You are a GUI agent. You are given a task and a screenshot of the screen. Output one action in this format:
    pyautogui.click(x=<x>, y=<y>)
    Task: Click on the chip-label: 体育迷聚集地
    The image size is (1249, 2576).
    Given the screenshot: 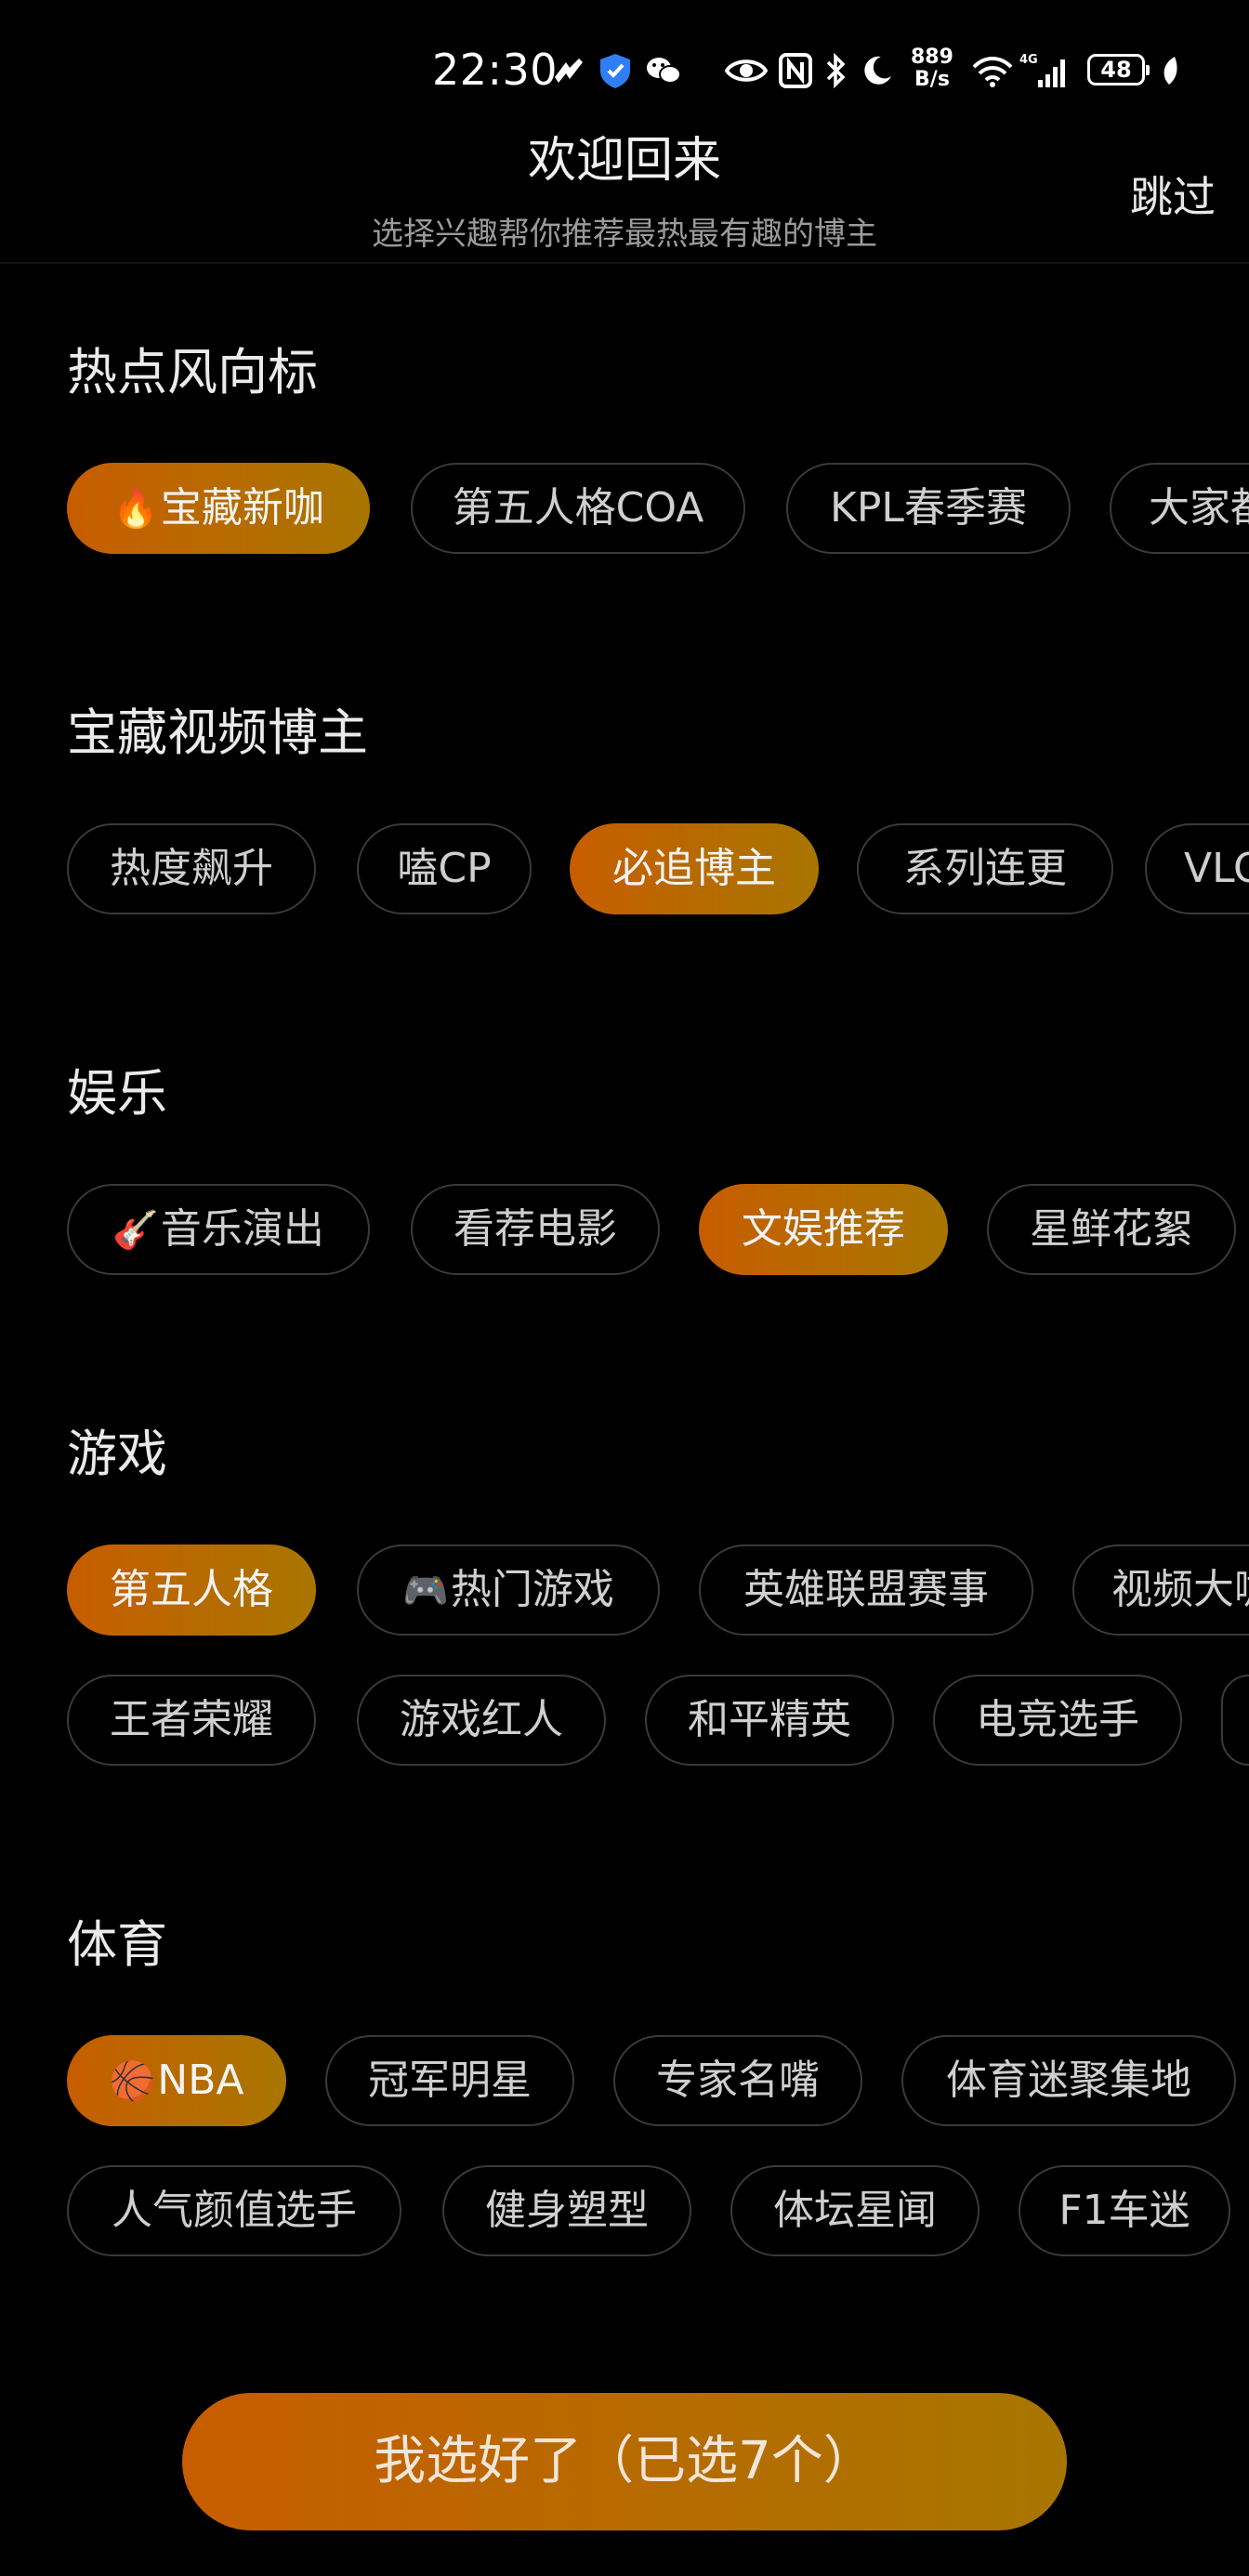 What is the action you would take?
    pyautogui.click(x=1068, y=2080)
    